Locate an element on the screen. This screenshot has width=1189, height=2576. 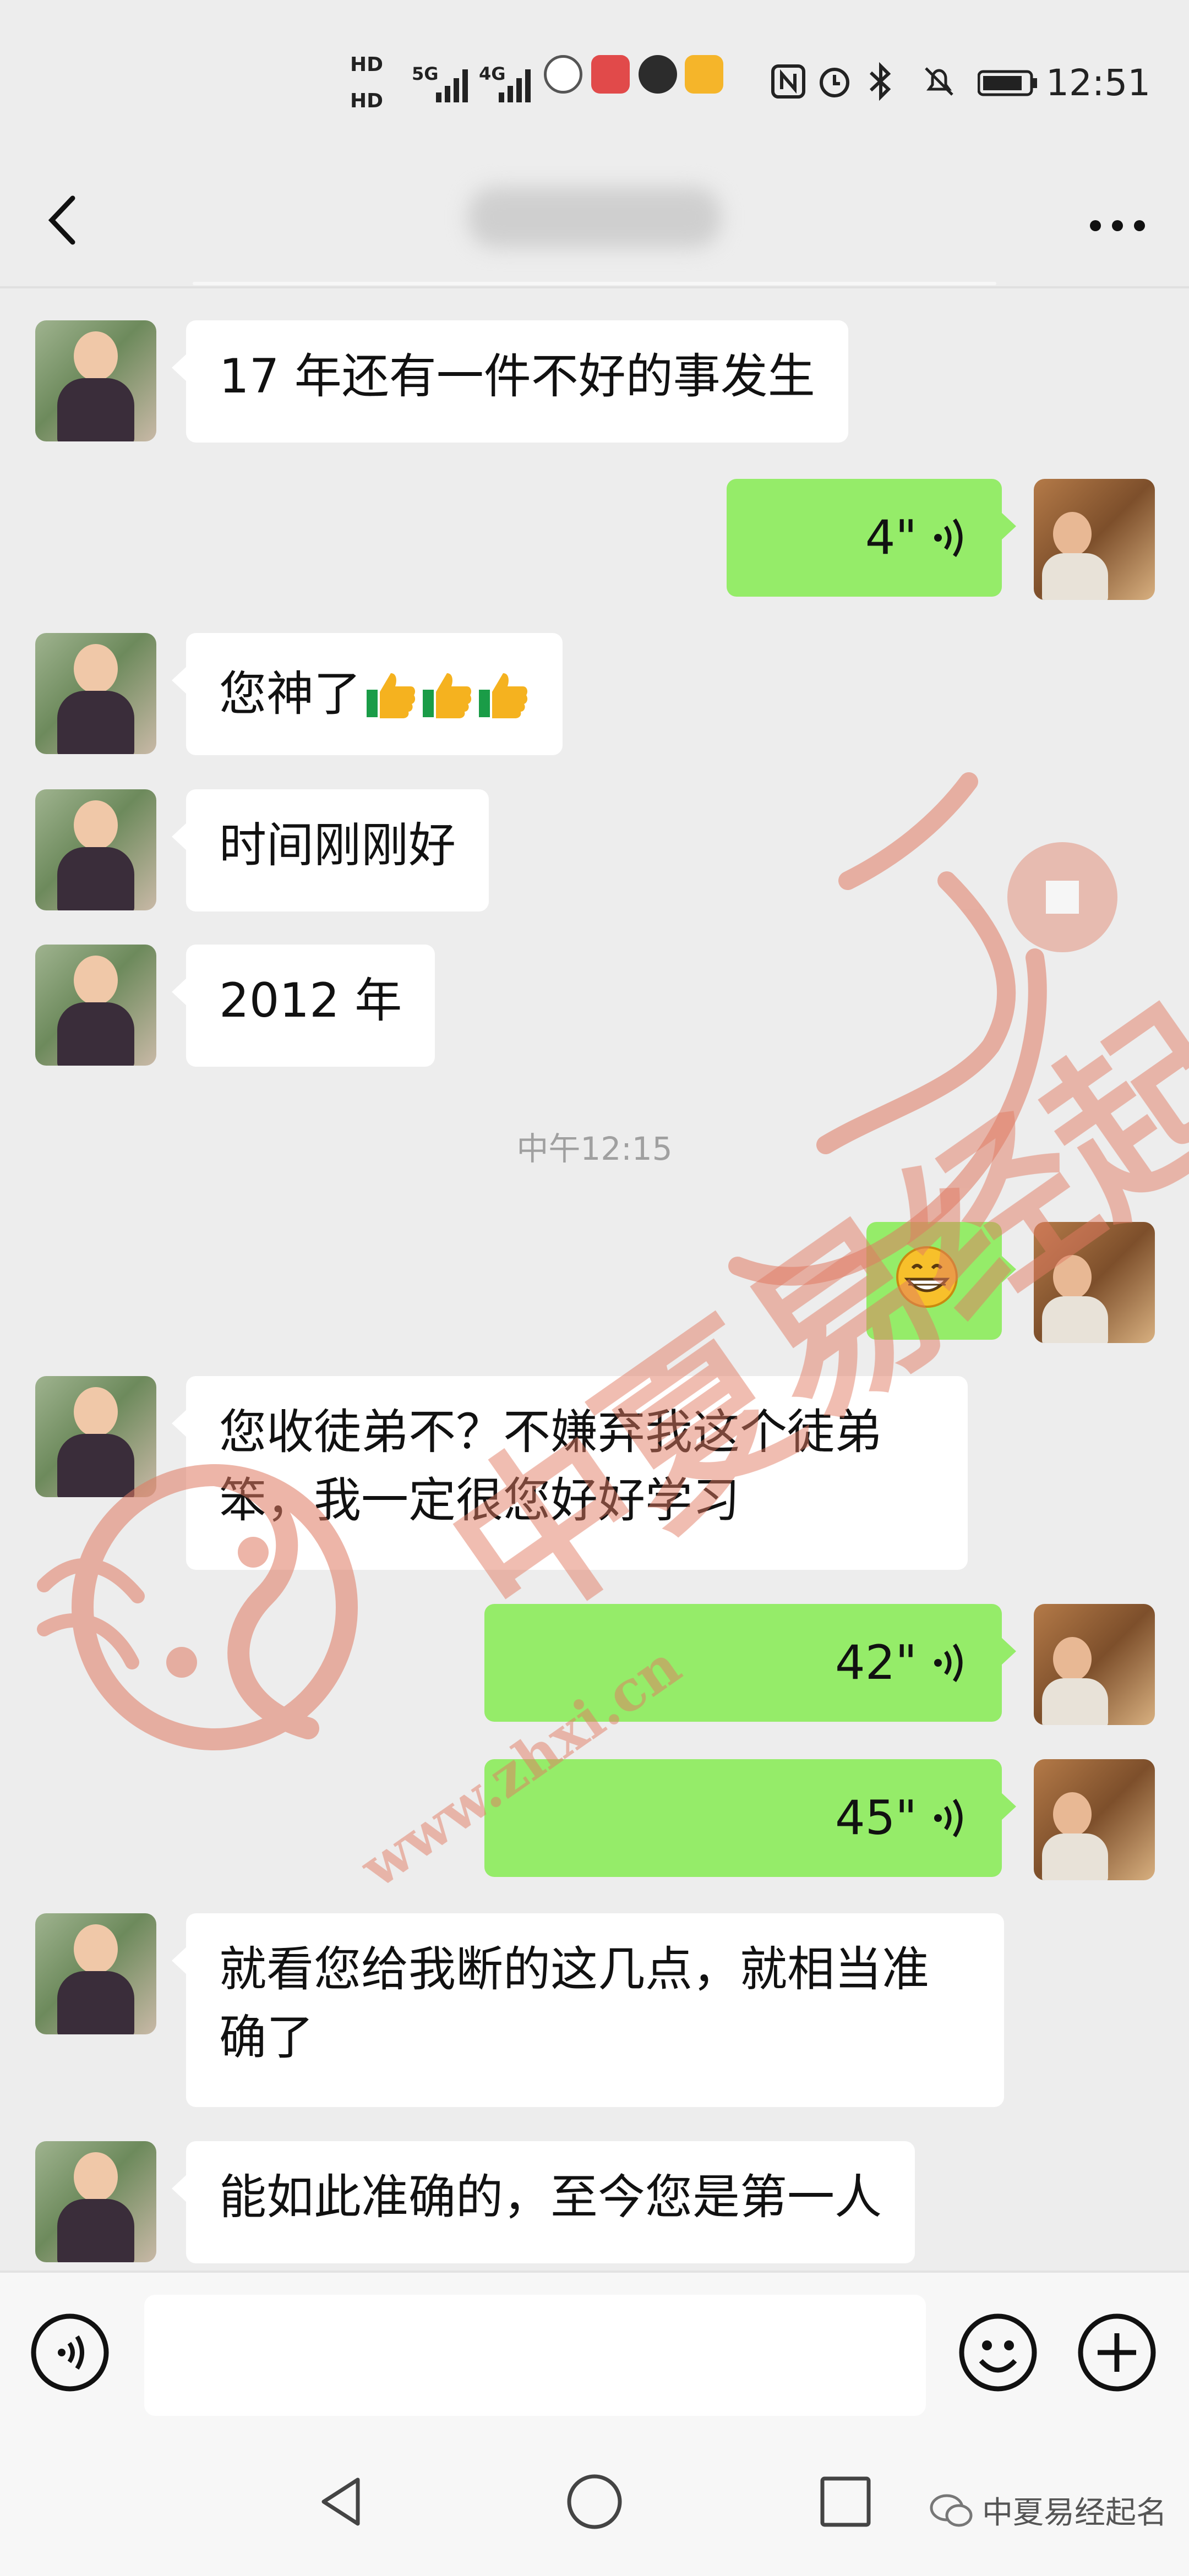
voice-duration: 4" is located at coordinates (891, 538).